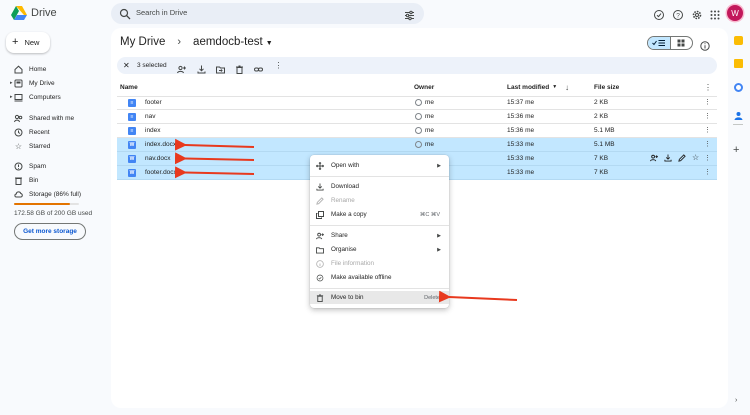 Image resolution: width=750 pixels, height=415 pixels. Describe the element at coordinates (379, 186) in the screenshot. I see `menu-item-download: Download` at that location.